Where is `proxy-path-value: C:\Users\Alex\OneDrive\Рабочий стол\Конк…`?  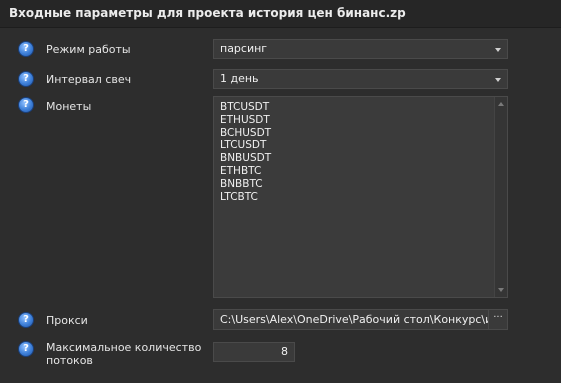
proxy-path-value: C:\Users\Alex\OneDrive\Рабочий стол\Конк… is located at coordinates (354, 319).